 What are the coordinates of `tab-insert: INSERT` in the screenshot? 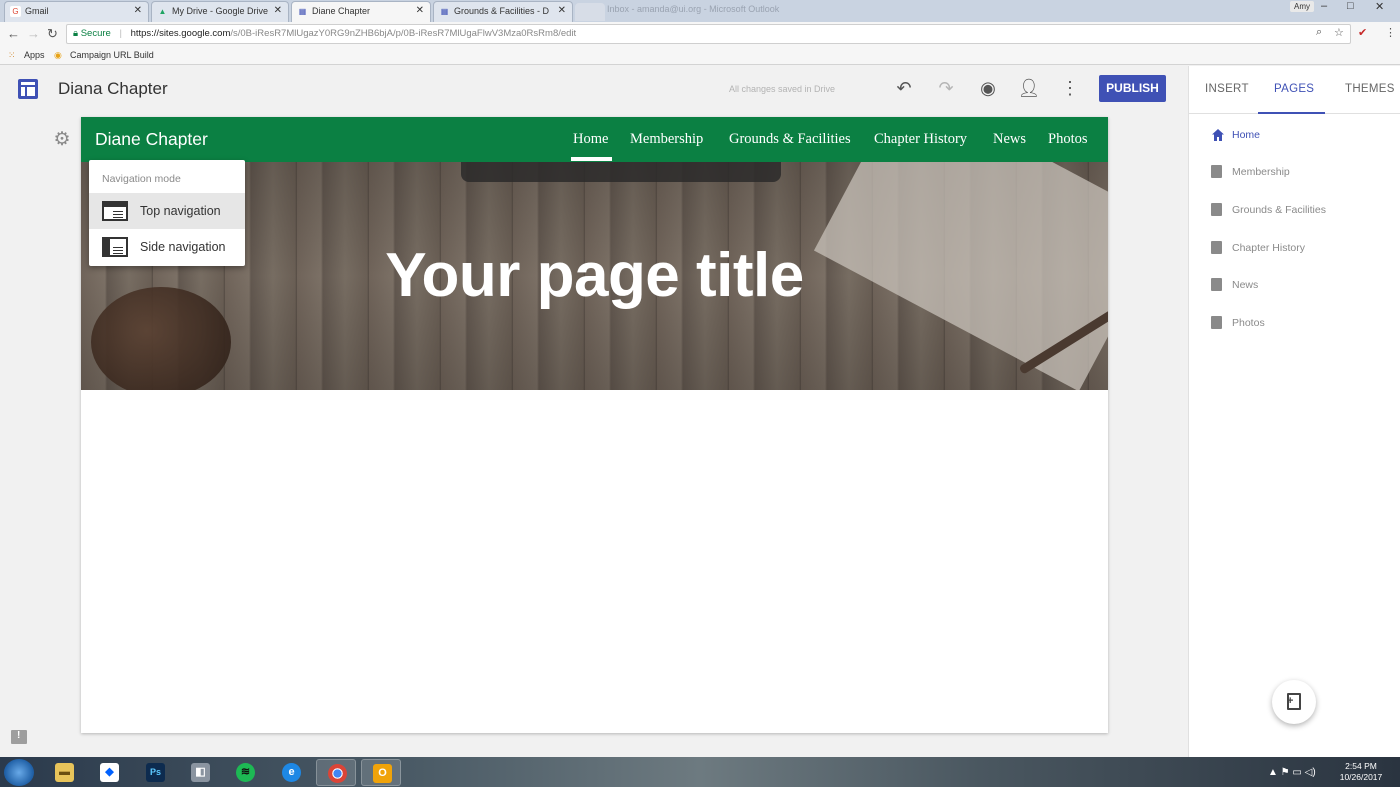 It's located at (1227, 89).